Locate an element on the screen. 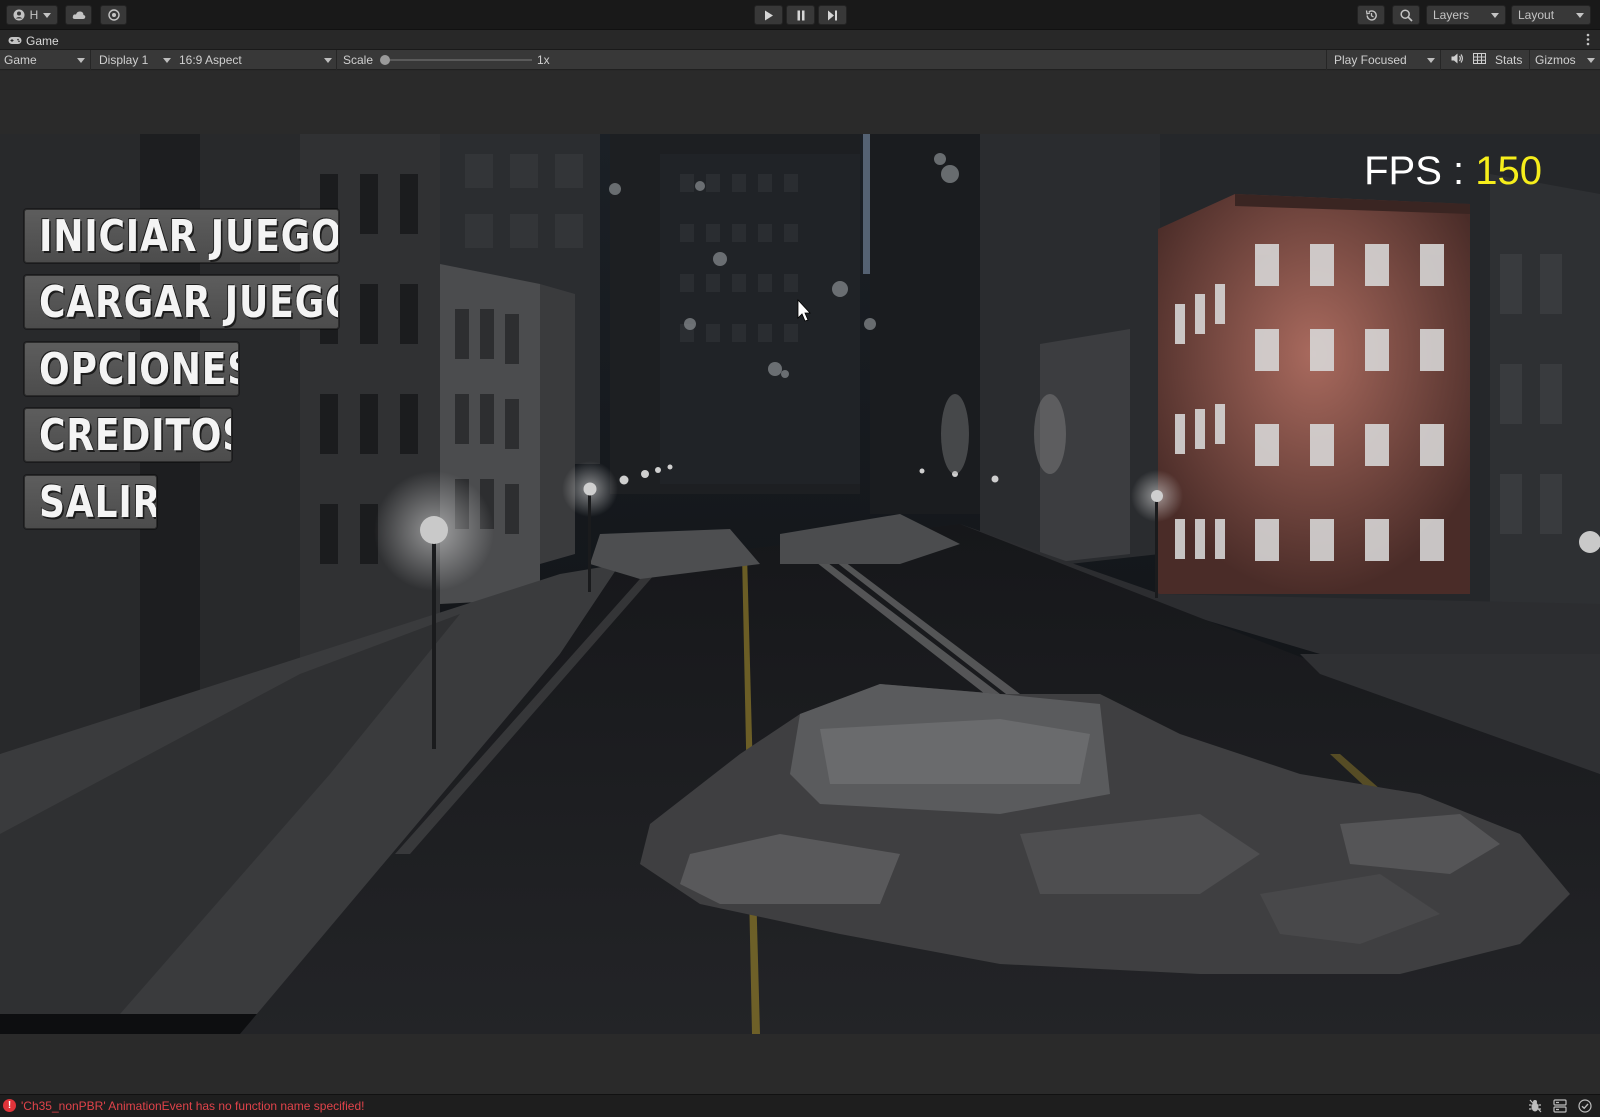 The height and width of the screenshot is (1117, 1600). scale-value: 1x is located at coordinates (543, 60).